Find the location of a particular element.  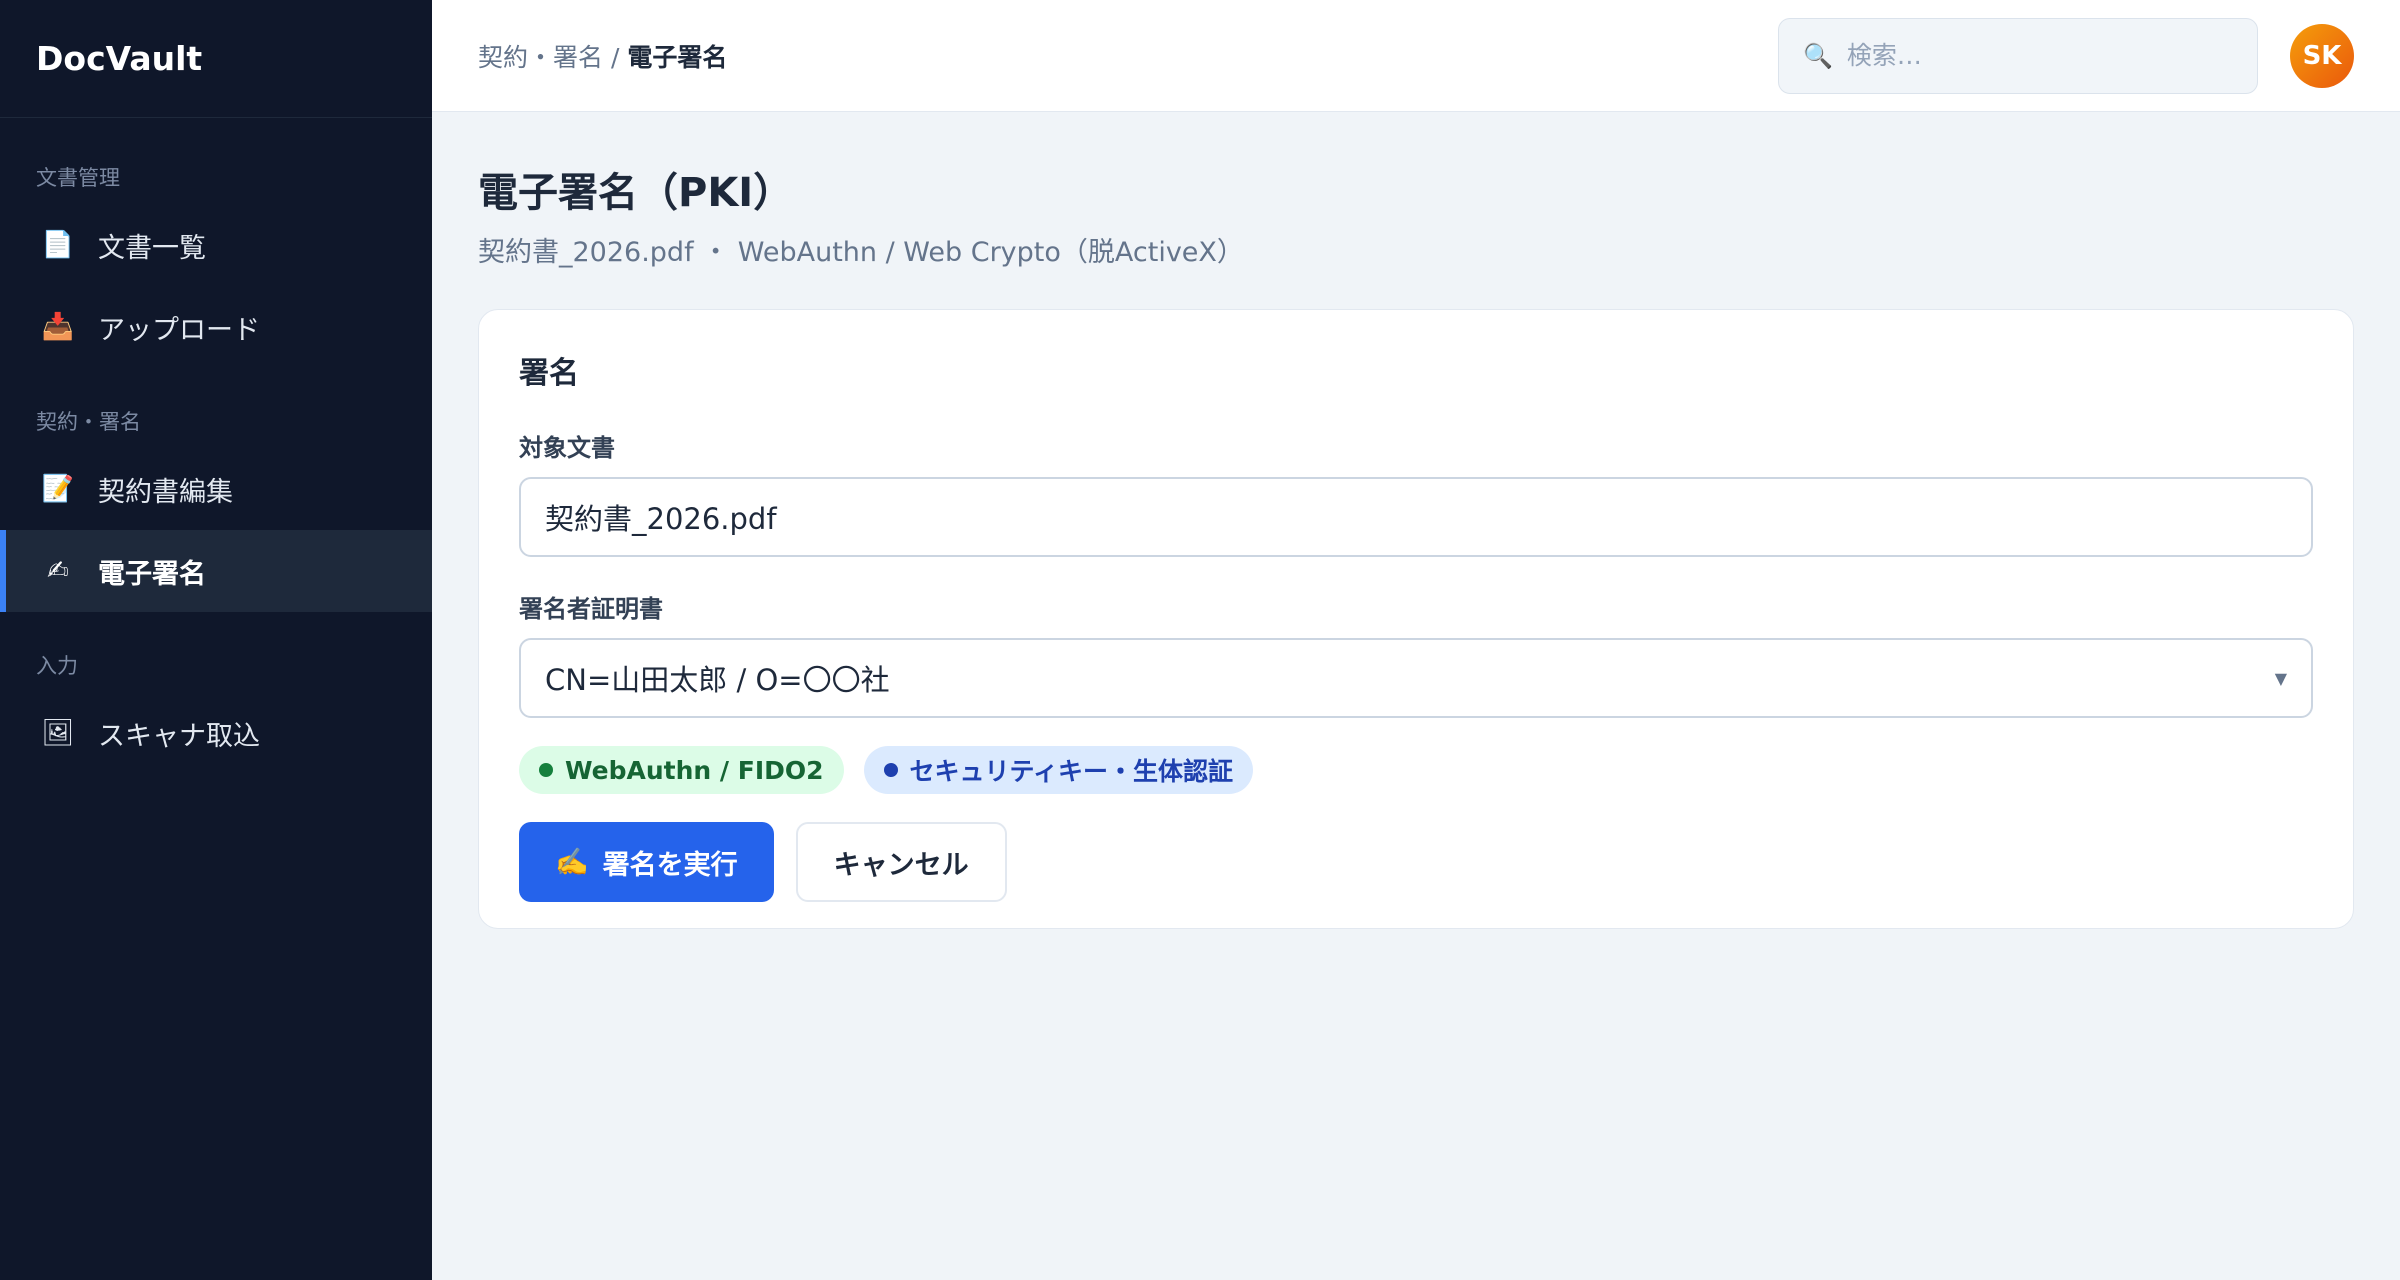

target-document-label: 対象文書 is located at coordinates (567, 448).